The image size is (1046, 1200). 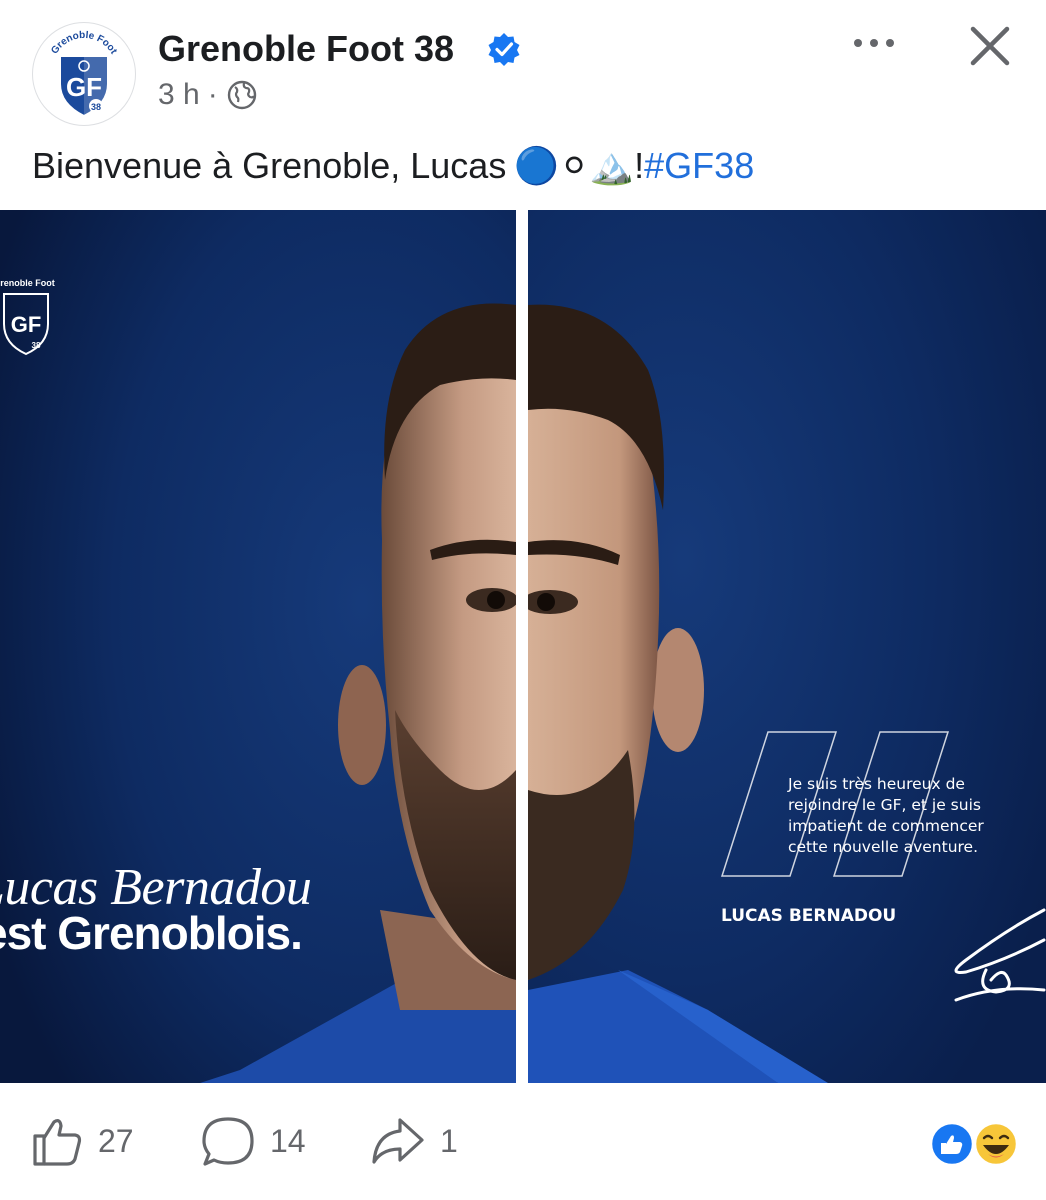 What do you see at coordinates (809, 916) in the screenshot?
I see `quote-author: LUCAS BERNADOU` at bounding box center [809, 916].